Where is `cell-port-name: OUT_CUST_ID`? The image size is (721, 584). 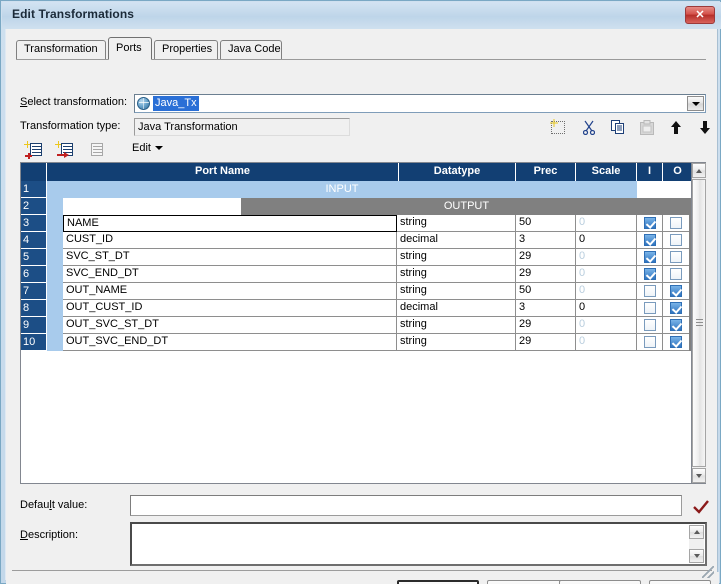
cell-port-name: OUT_CUST_ID is located at coordinates (230, 308).